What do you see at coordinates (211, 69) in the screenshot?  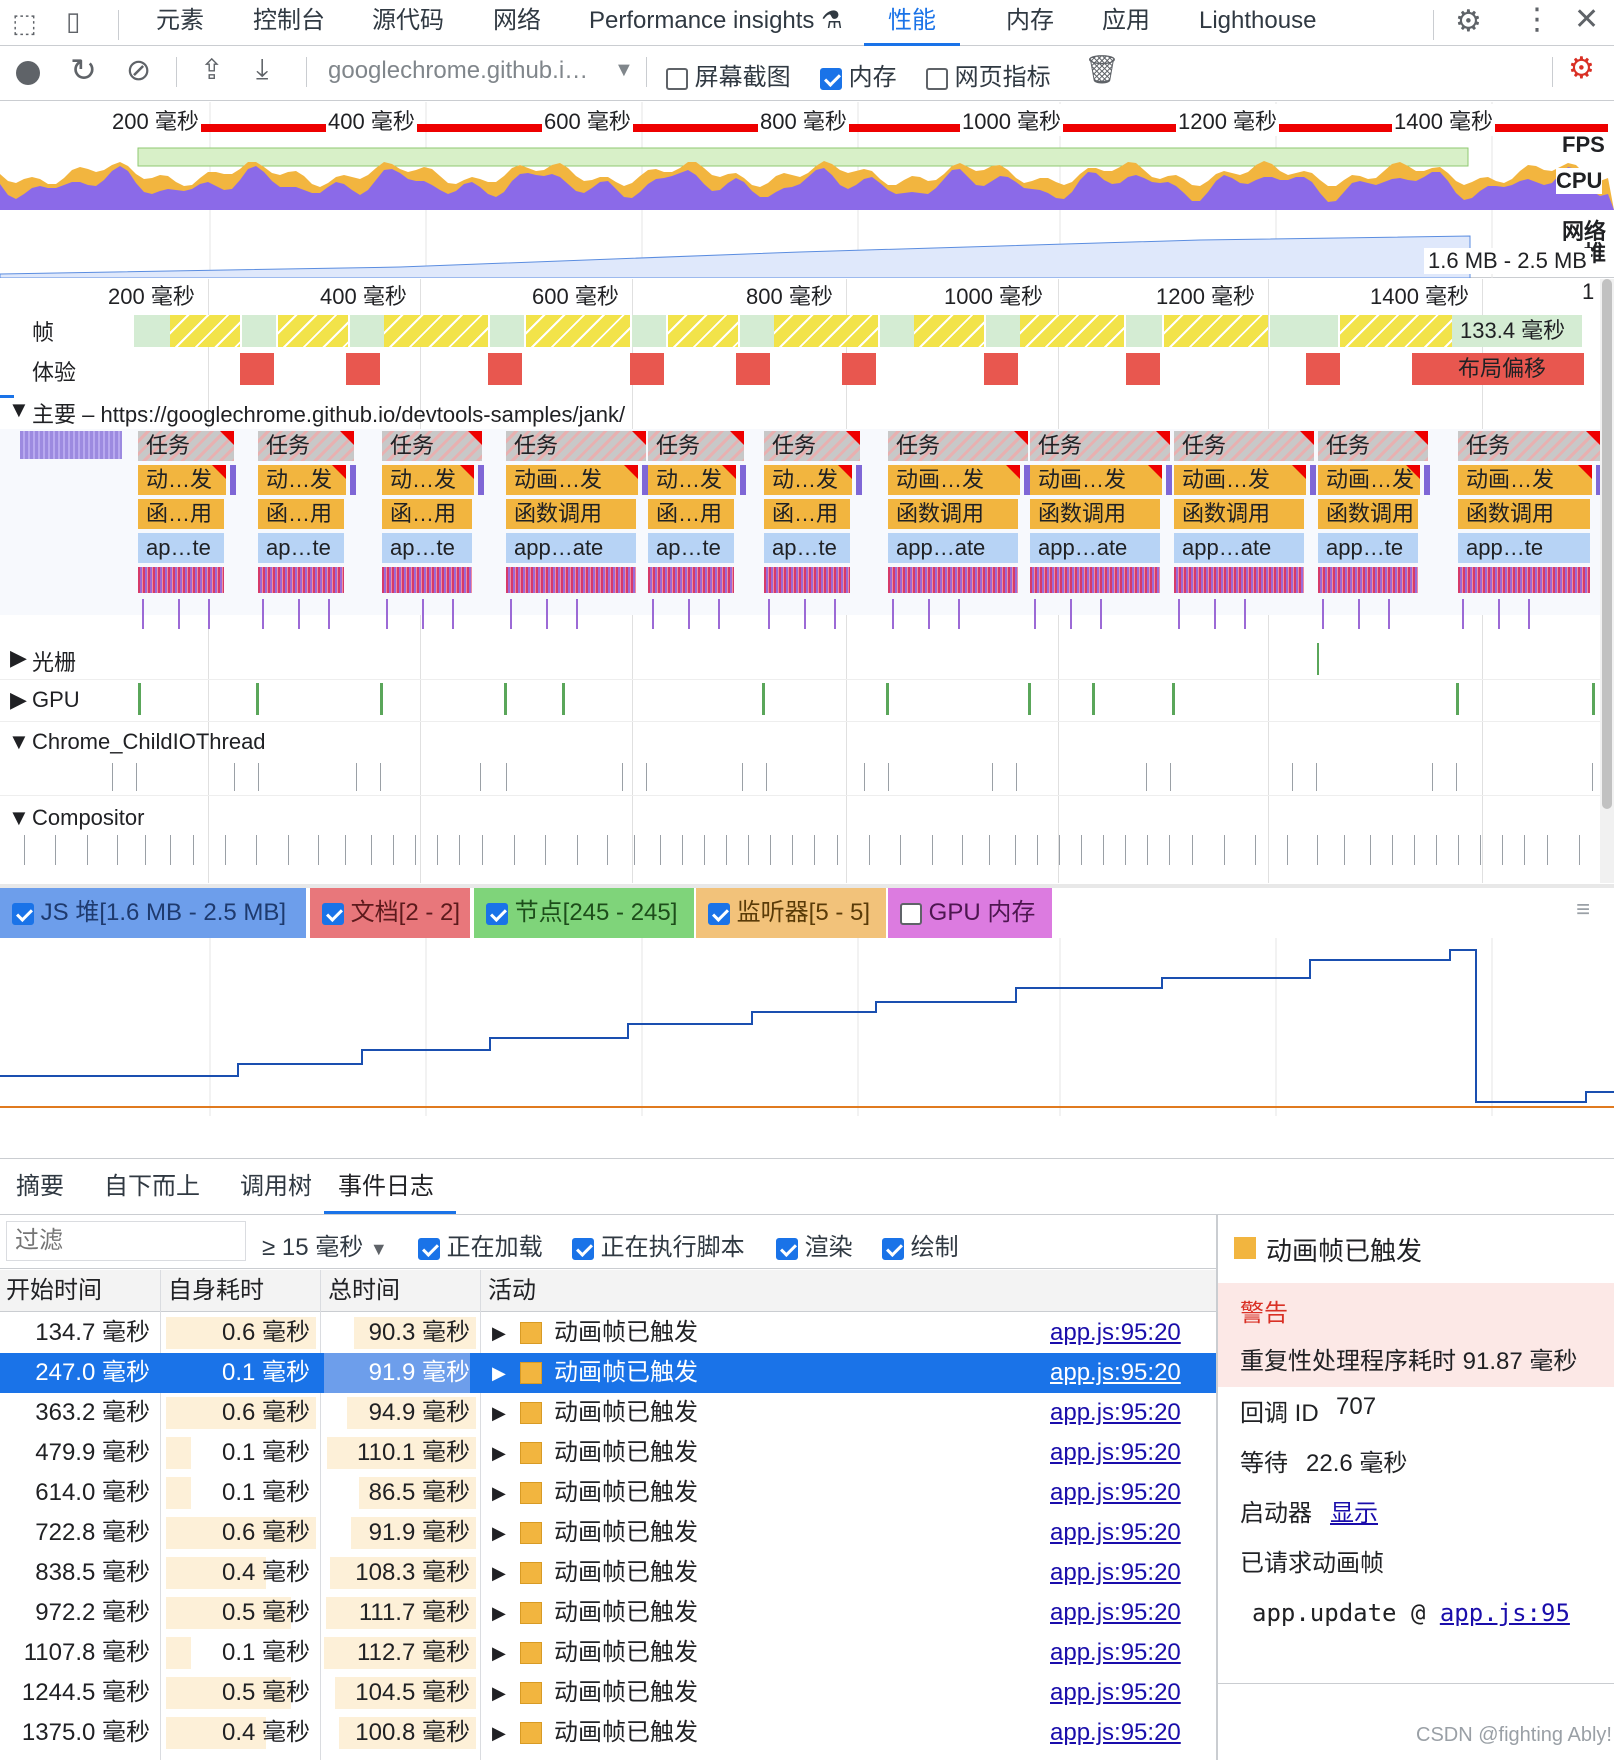 I see `upload-icon: ⇪` at bounding box center [211, 69].